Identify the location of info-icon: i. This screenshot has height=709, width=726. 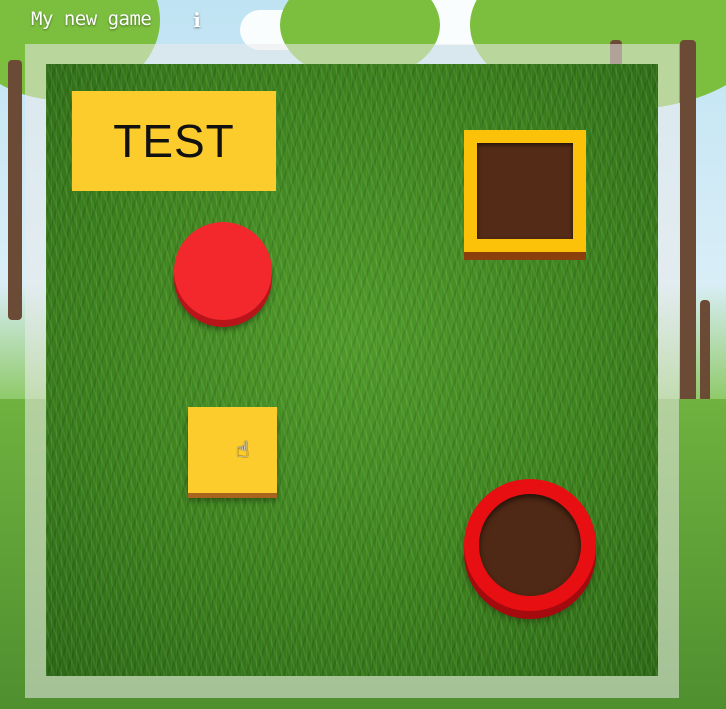
(197, 20).